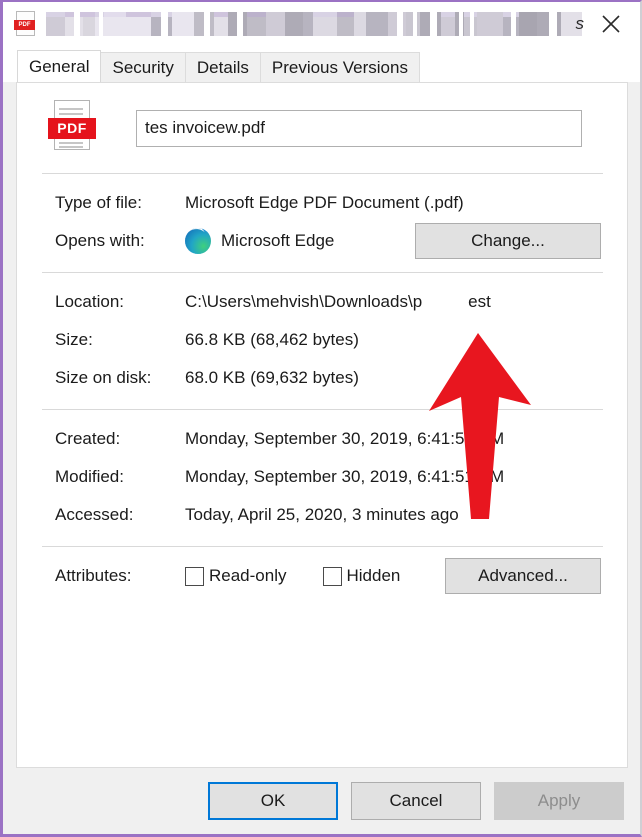 This screenshot has width=642, height=837. I want to click on label-size-on-disk: Size on disk:, so click(103, 377).